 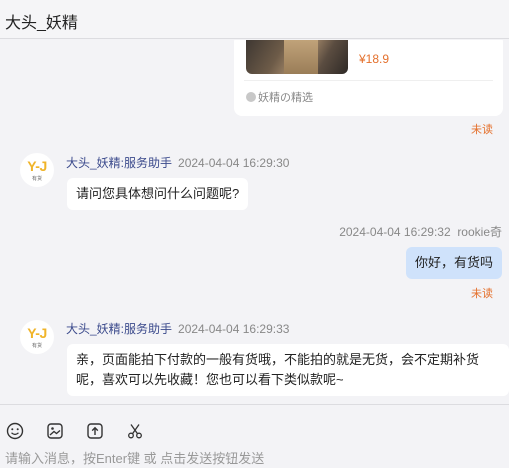 I want to click on message-meta: 2024-04-04 16:29:32 rookie奇, so click(x=420, y=231).